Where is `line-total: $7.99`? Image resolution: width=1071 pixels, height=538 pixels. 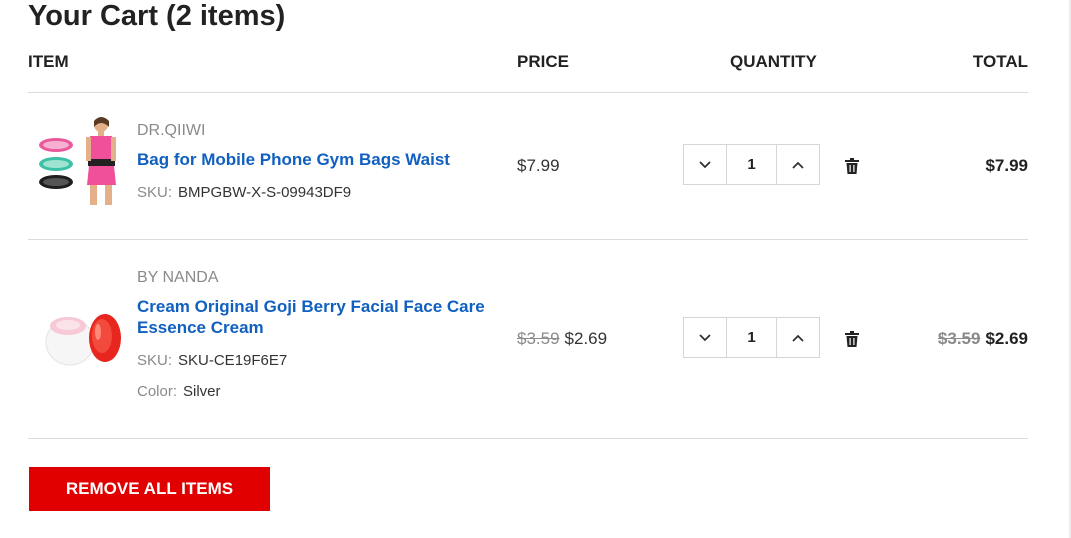
line-total: $7.99 is located at coordinates (1006, 166).